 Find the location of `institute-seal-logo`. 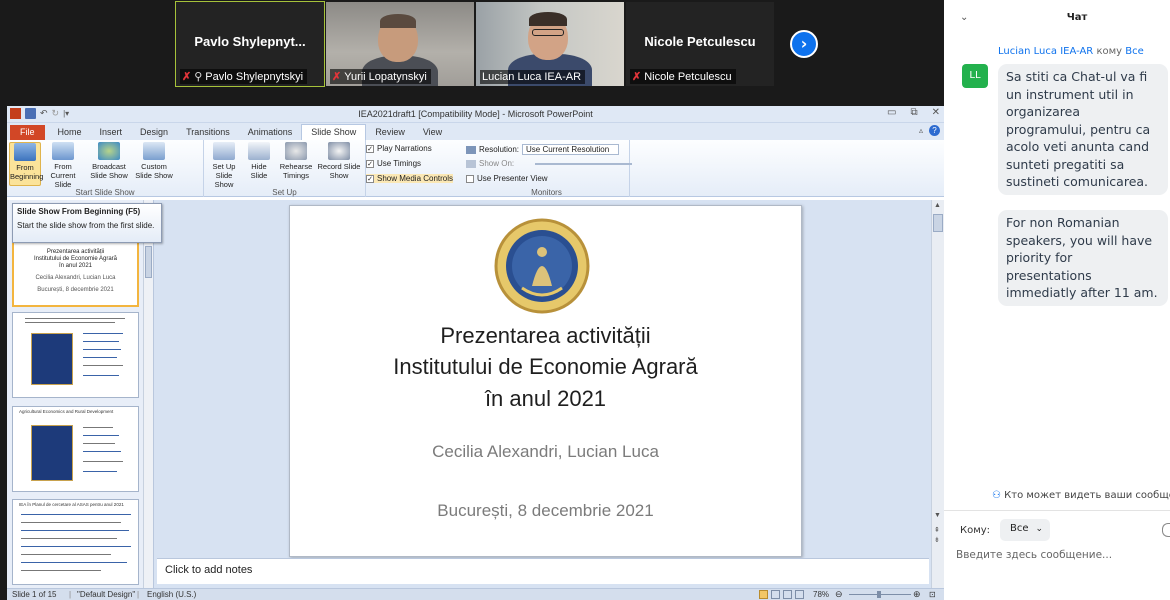

institute-seal-logo is located at coordinates (542, 266).